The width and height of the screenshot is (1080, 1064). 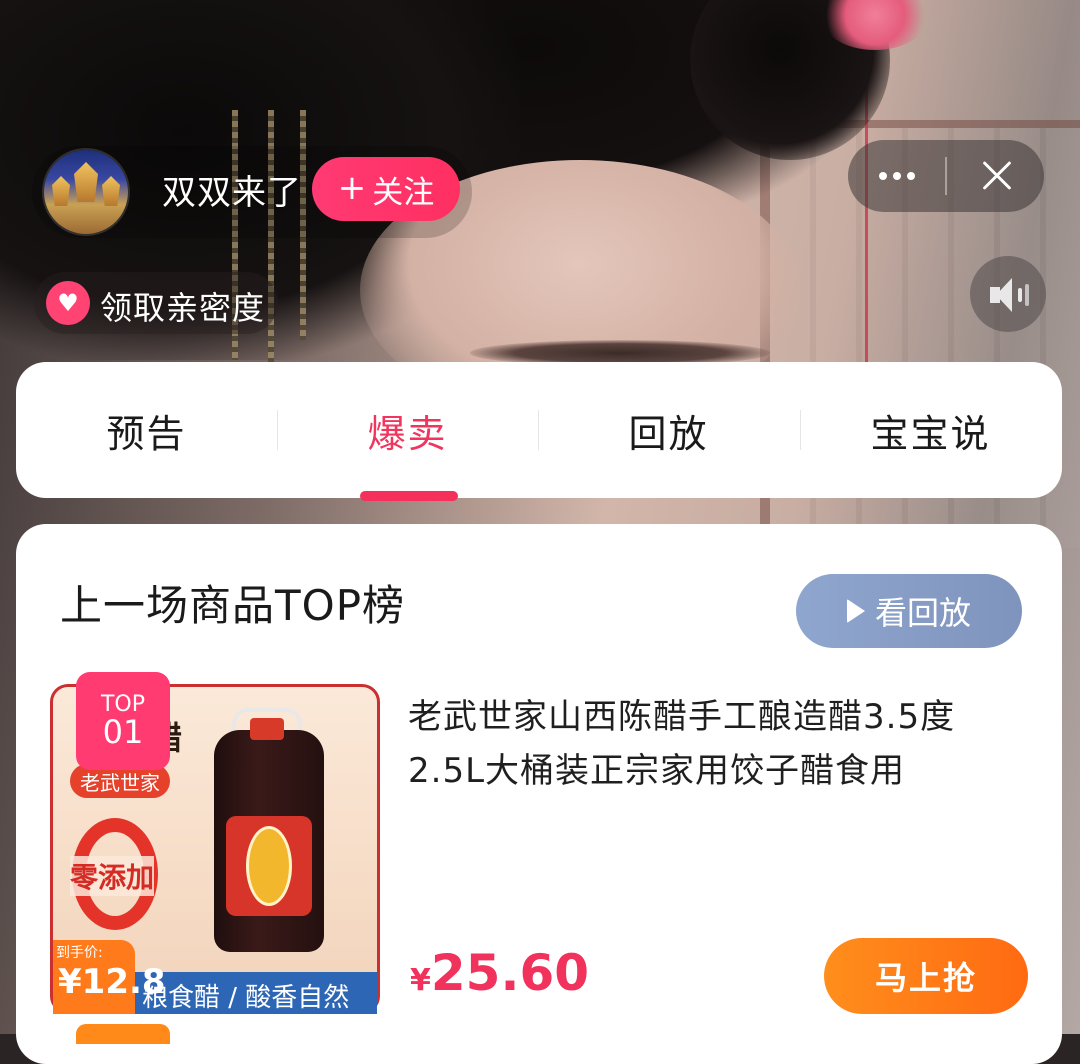 What do you see at coordinates (407, 430) in the screenshot?
I see `tab-hot-sale: 爆卖` at bounding box center [407, 430].